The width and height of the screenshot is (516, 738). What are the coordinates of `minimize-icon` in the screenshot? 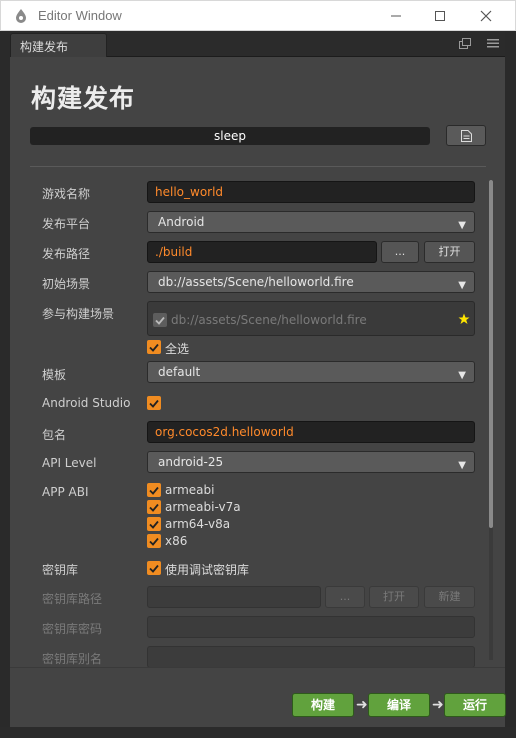 It's located at (396, 16).